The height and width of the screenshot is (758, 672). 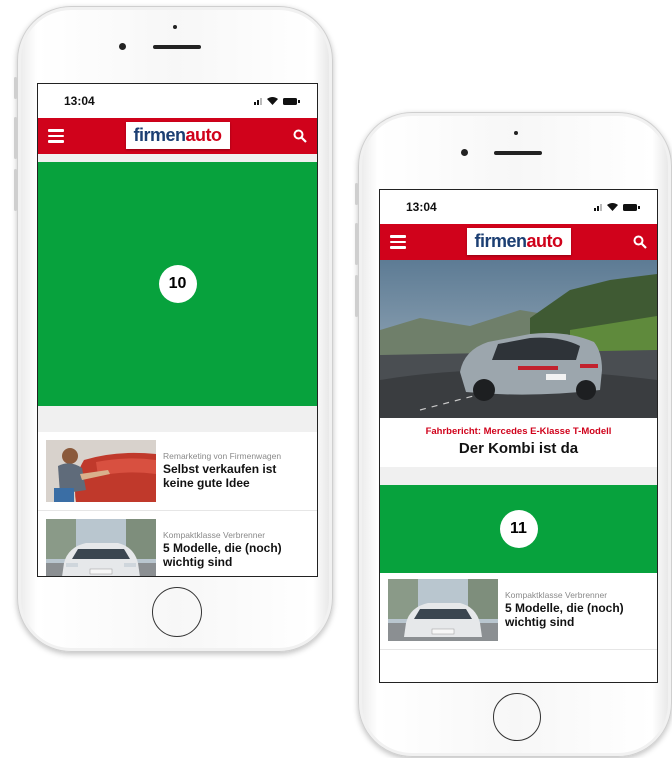 I want to click on ad-placeholder: 11, so click(x=518, y=529).